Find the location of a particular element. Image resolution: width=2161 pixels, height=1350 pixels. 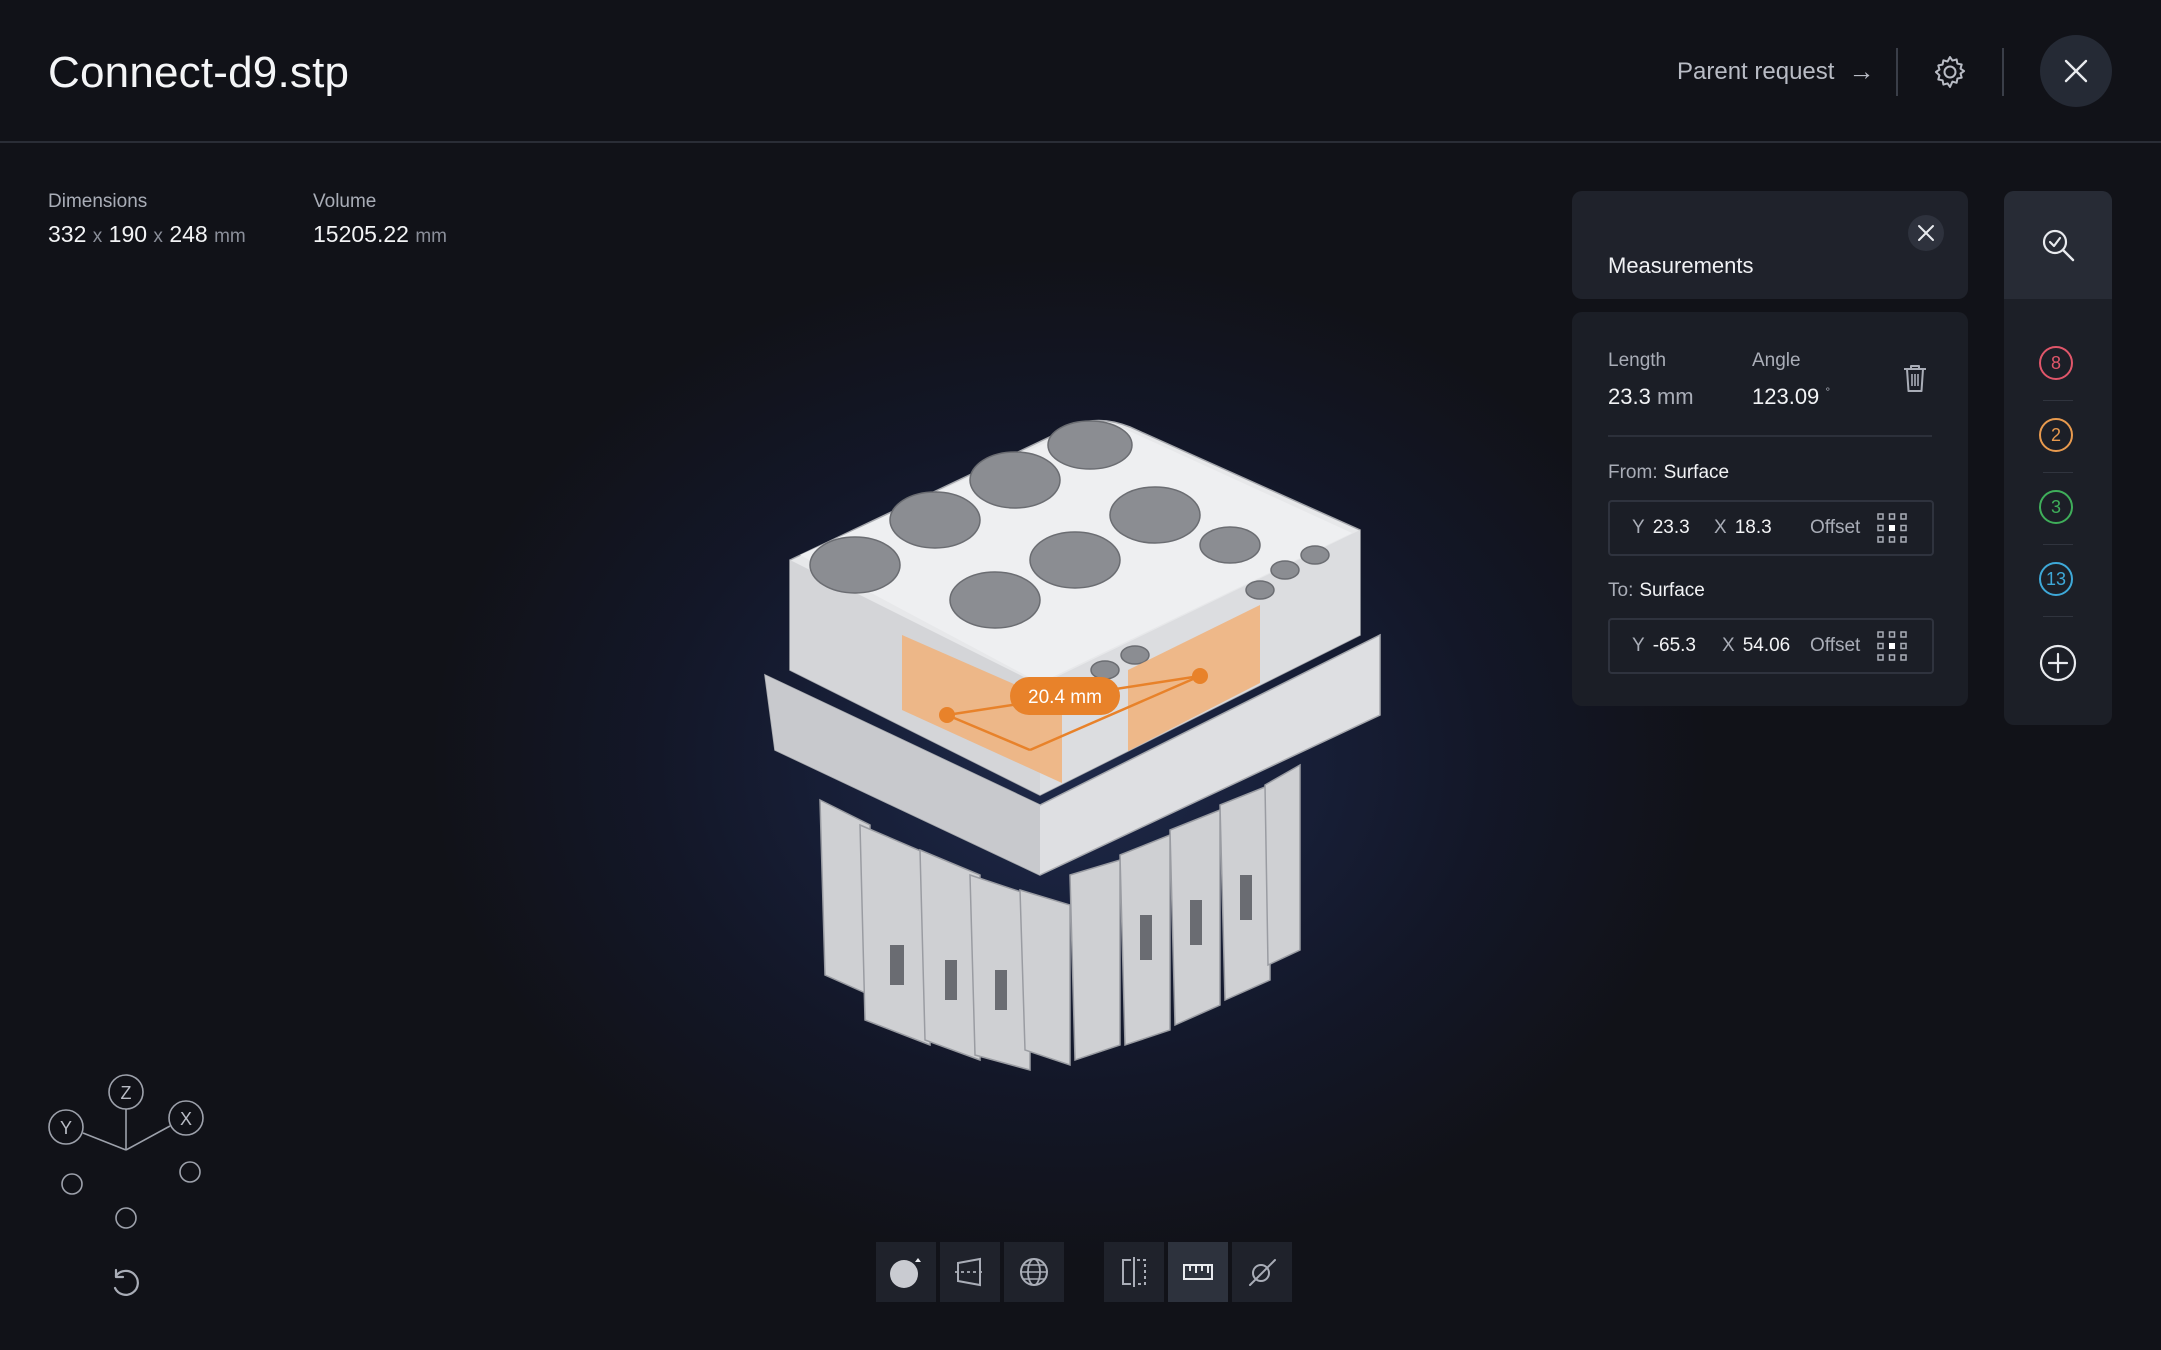

dim-y: 190 is located at coordinates (128, 234).